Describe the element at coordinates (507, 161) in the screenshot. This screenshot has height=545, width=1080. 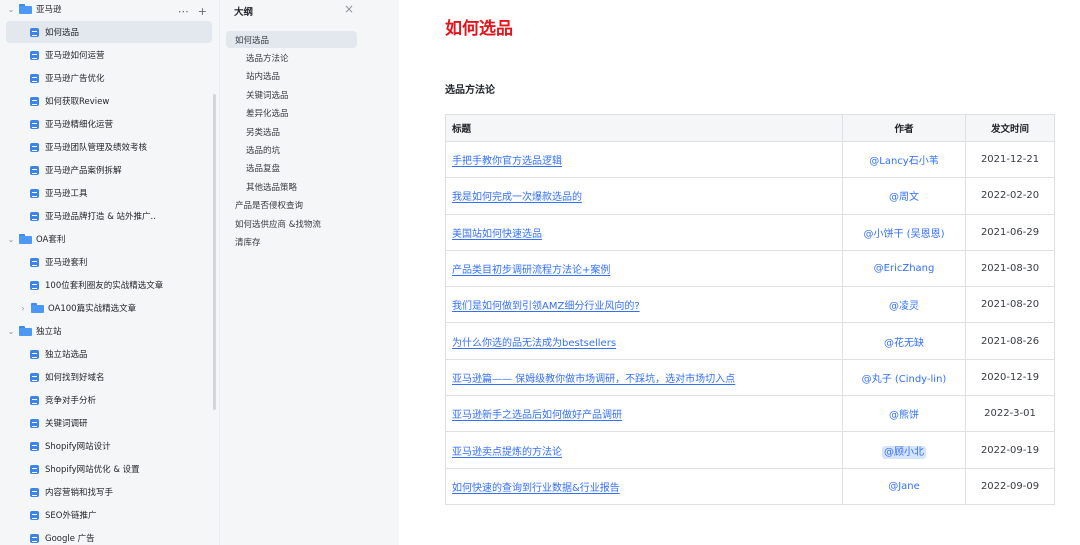
I see `article-link: 手把手教你官方选品逻辑` at that location.